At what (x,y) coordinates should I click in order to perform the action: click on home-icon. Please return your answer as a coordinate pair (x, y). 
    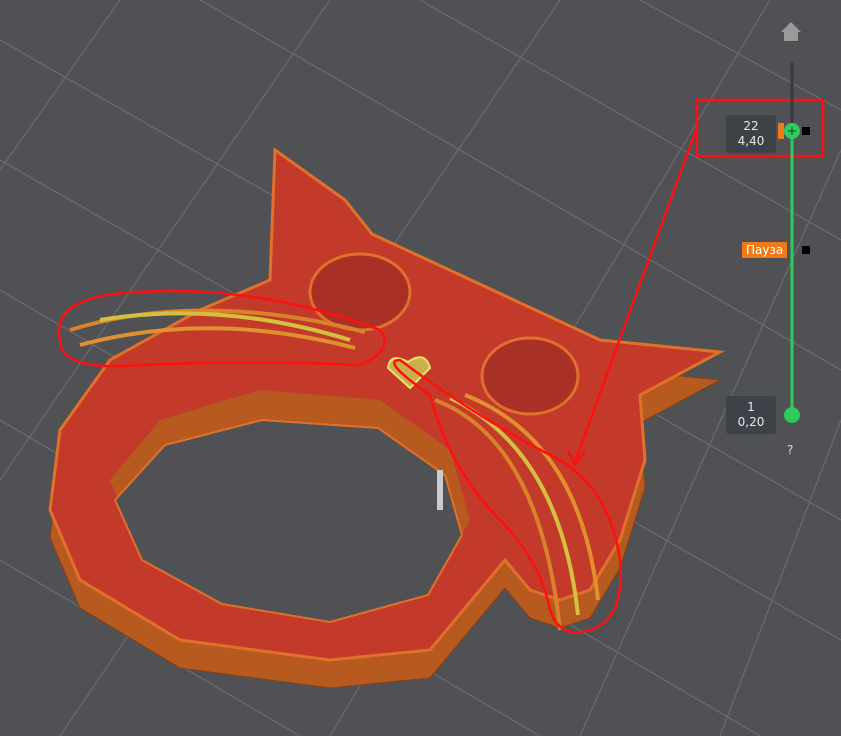
    Looking at the image, I should click on (791, 31).